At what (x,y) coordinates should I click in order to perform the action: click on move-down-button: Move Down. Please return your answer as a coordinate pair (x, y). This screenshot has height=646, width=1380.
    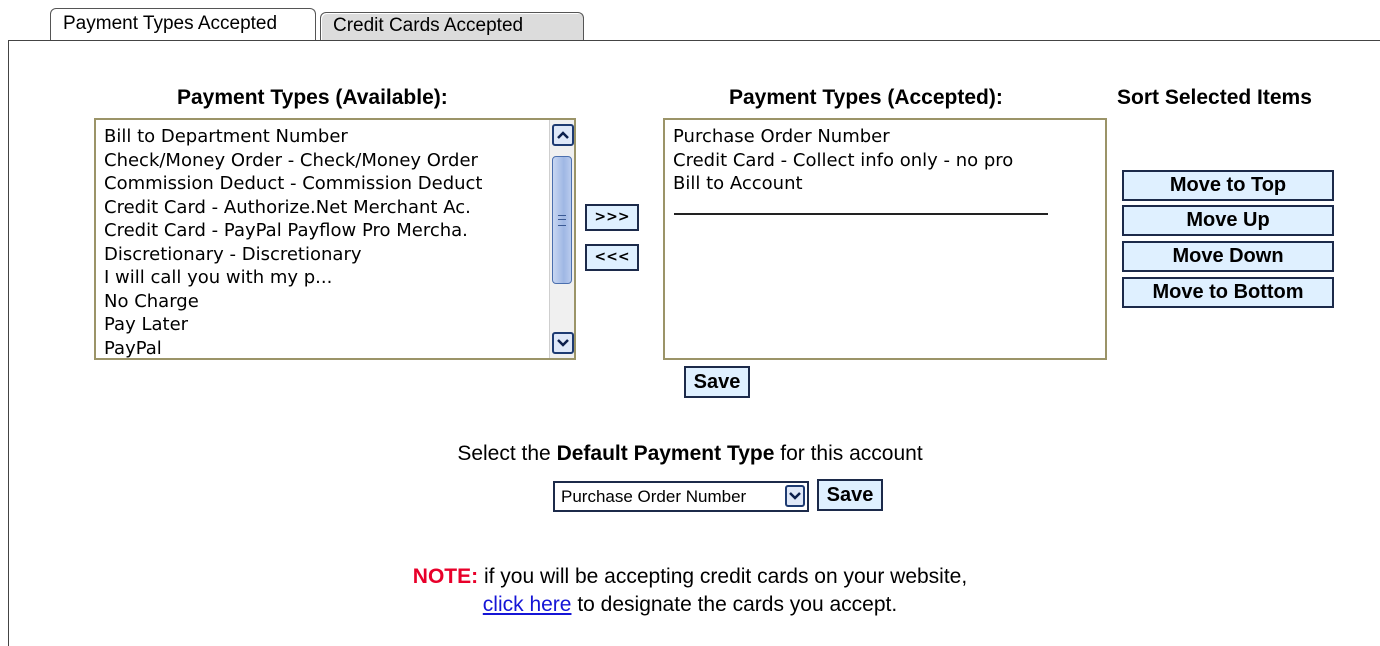
    Looking at the image, I should click on (1228, 256).